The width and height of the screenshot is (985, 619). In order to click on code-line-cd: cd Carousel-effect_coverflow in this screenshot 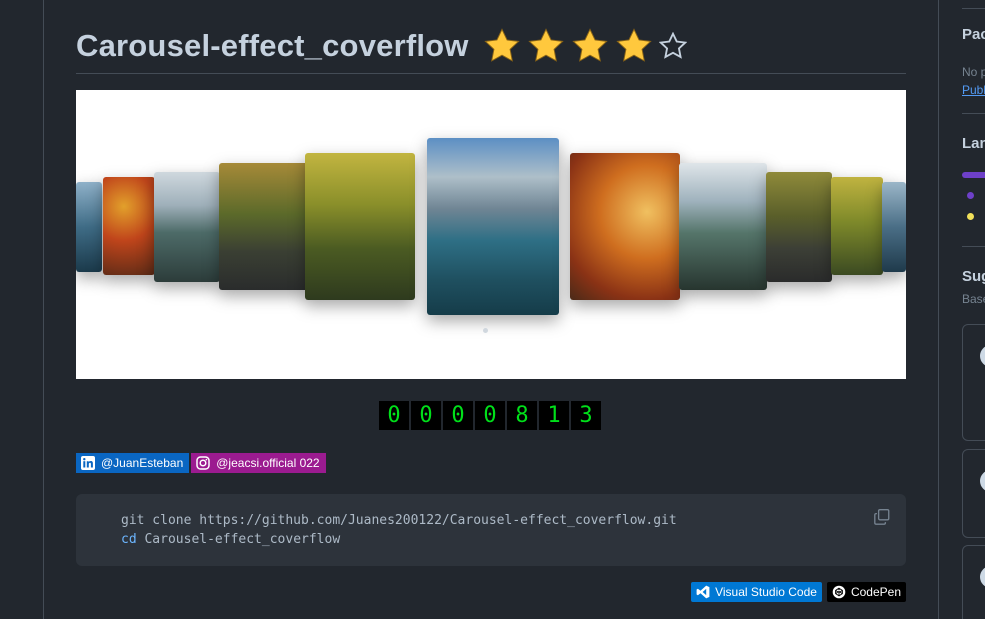, I will do `click(230, 539)`.